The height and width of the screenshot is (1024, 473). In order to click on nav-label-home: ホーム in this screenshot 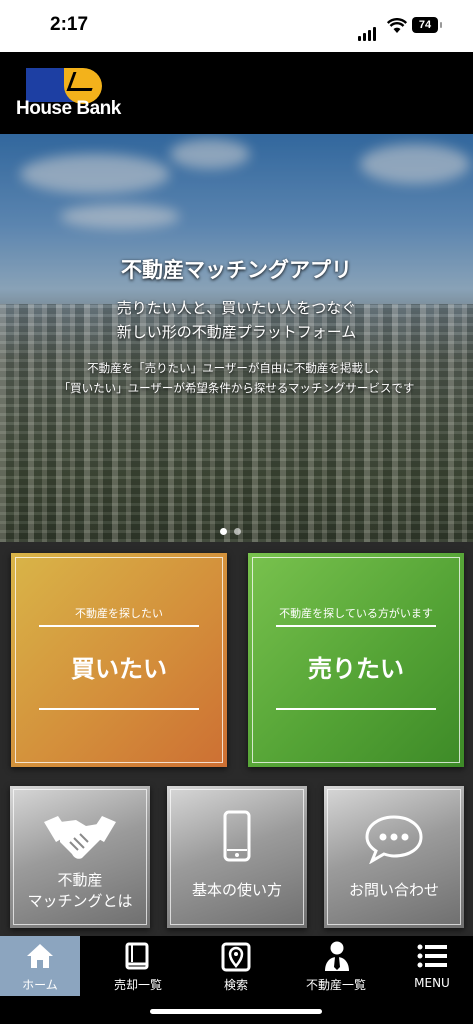, I will do `click(40, 985)`.